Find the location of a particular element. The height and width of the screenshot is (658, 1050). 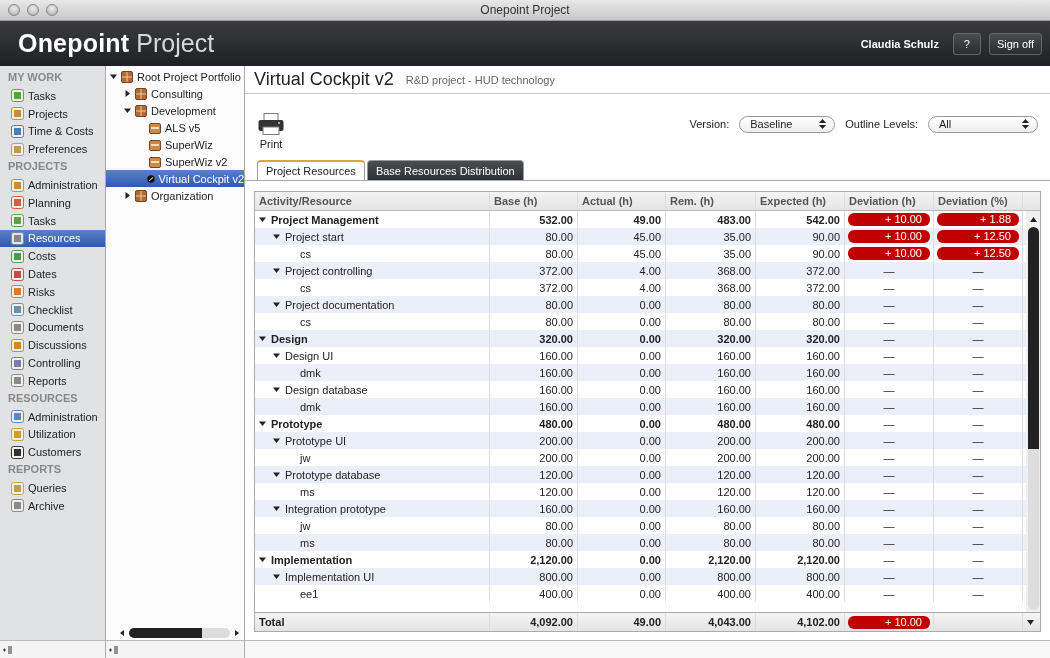

sidebar-item: Time & Costs is located at coordinates (52, 131).